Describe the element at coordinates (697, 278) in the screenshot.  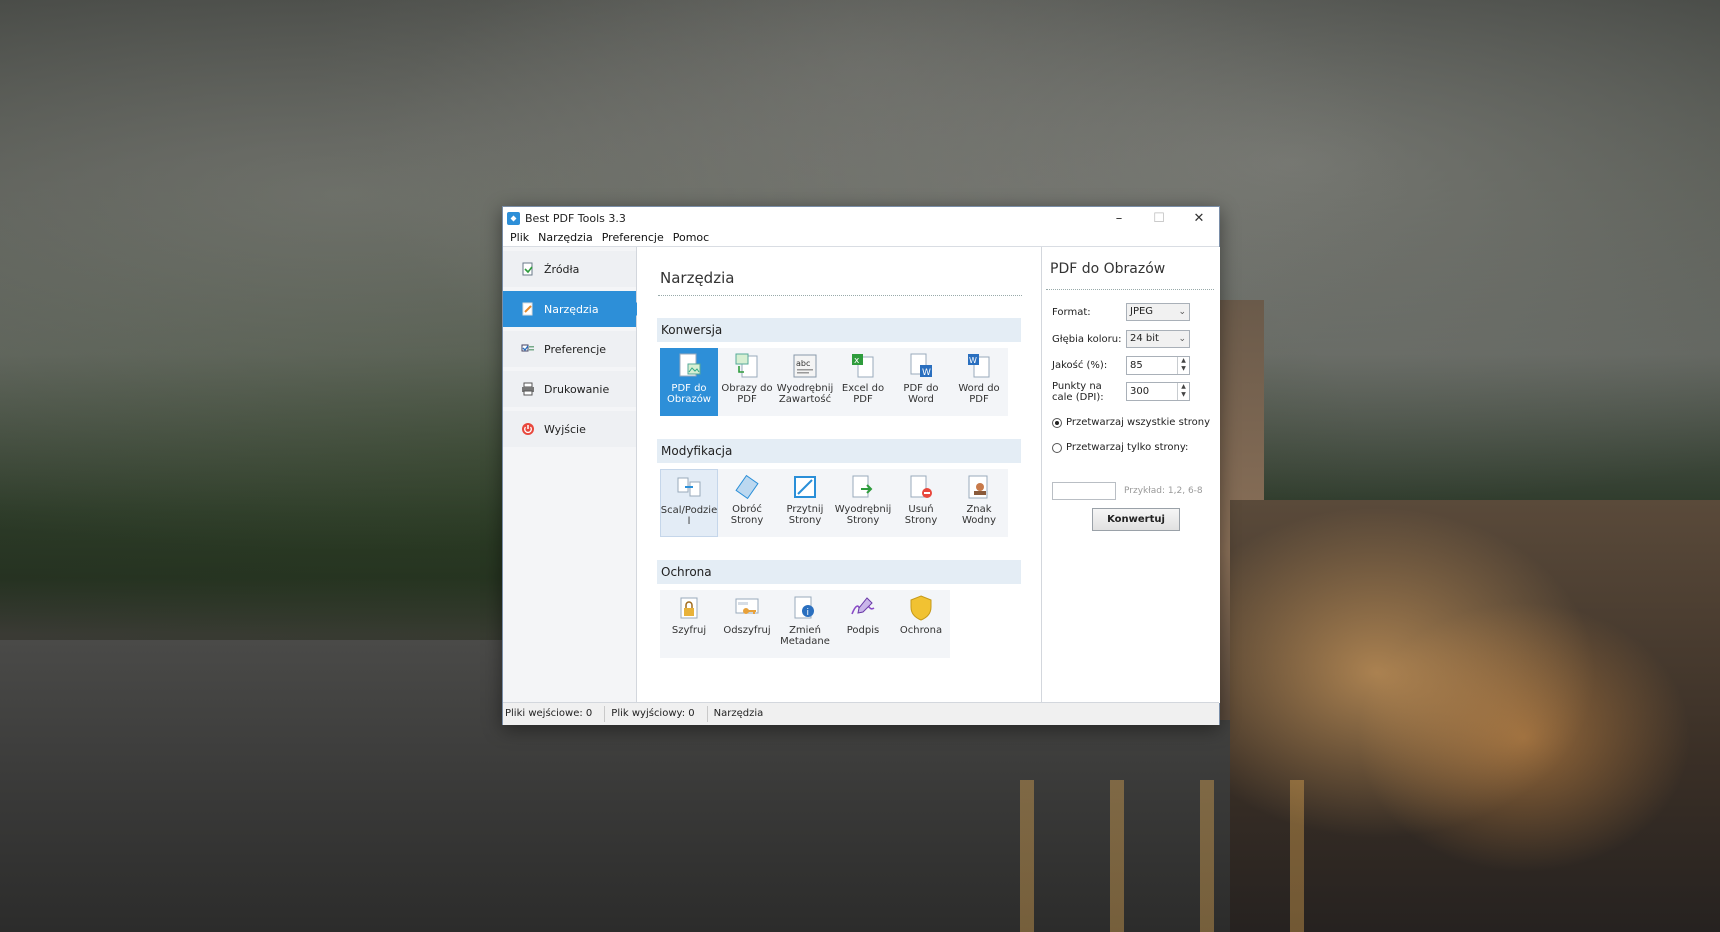
I see `page-title: Narzędzia` at that location.